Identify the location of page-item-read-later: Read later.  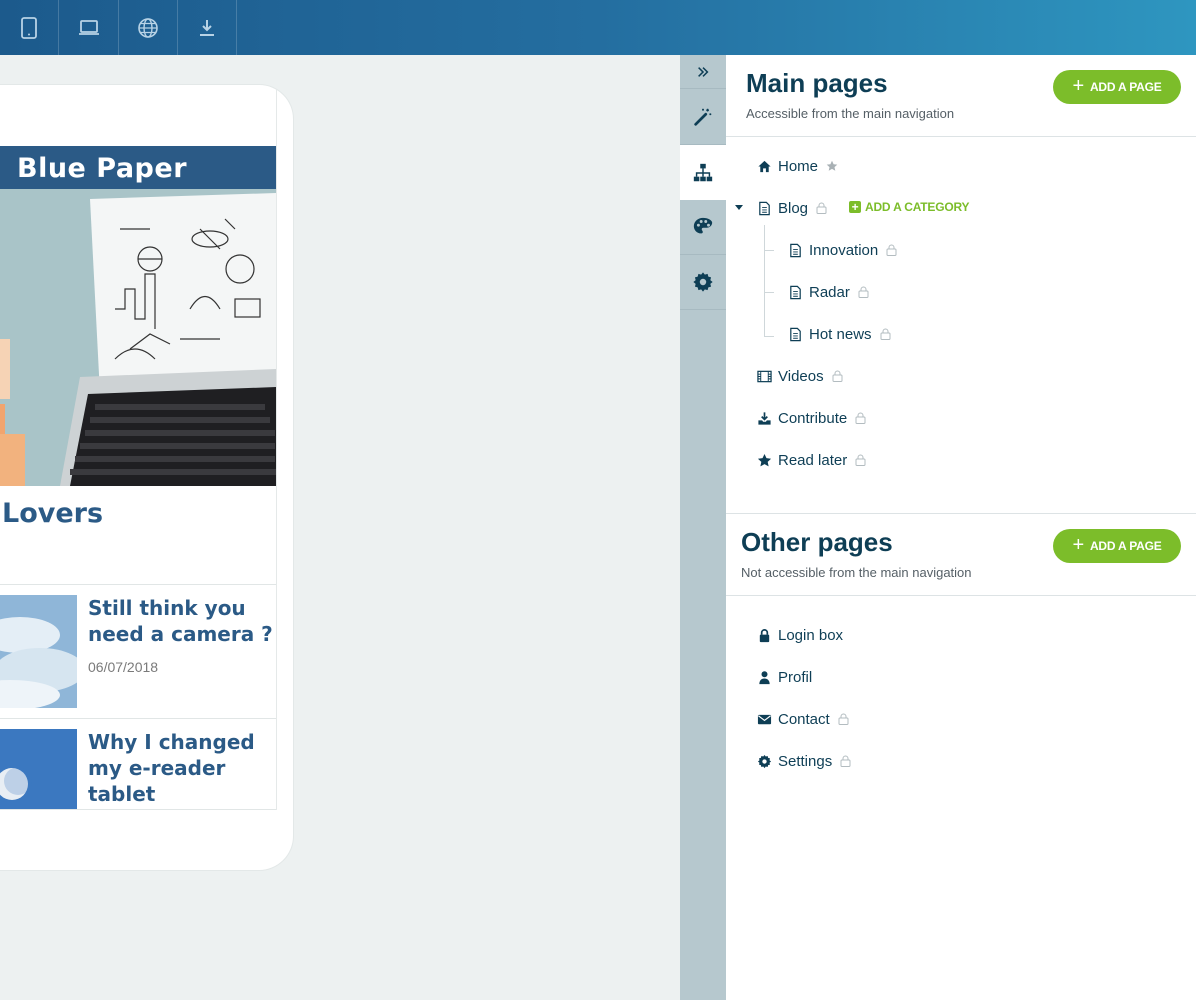
(811, 460).